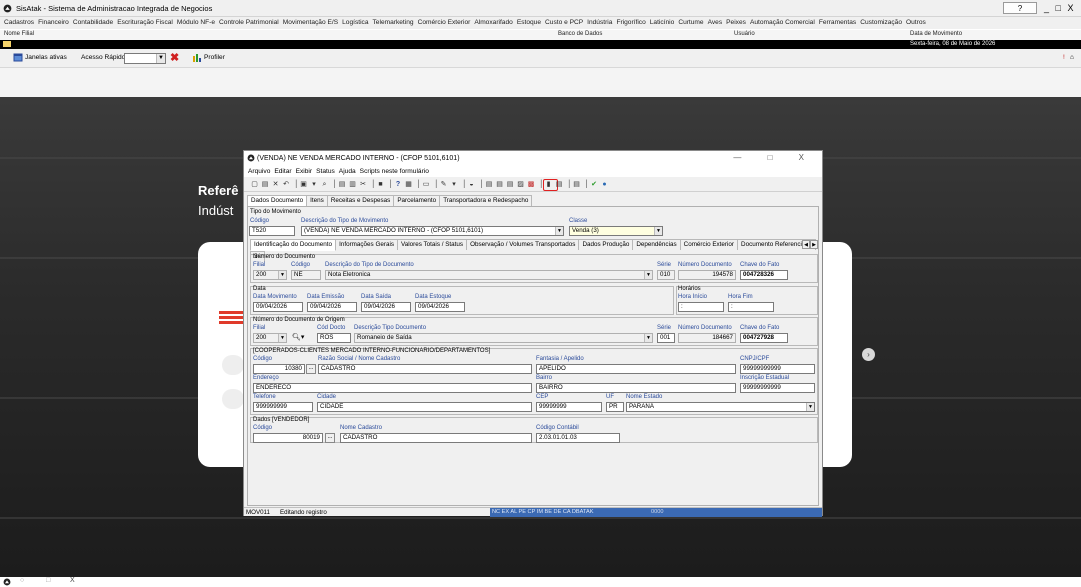  What do you see at coordinates (270, 338) in the screenshot?
I see `origem-filial-field: 200 ▼` at bounding box center [270, 338].